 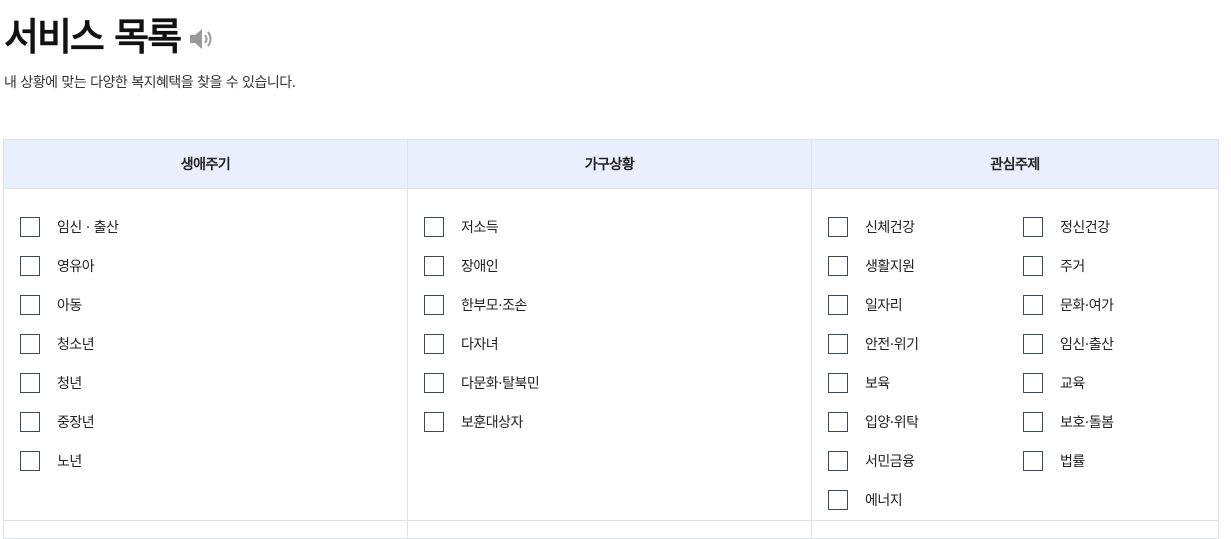 I want to click on checkbox-label: 저소득, so click(x=480, y=228).